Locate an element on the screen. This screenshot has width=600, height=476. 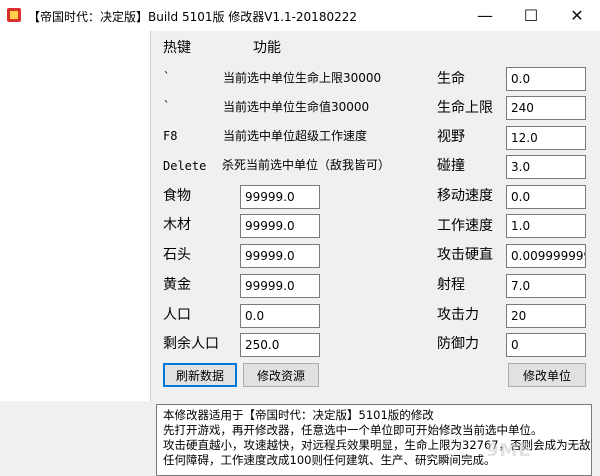
stat-label-defense: 防御力 is located at coordinates (458, 344).